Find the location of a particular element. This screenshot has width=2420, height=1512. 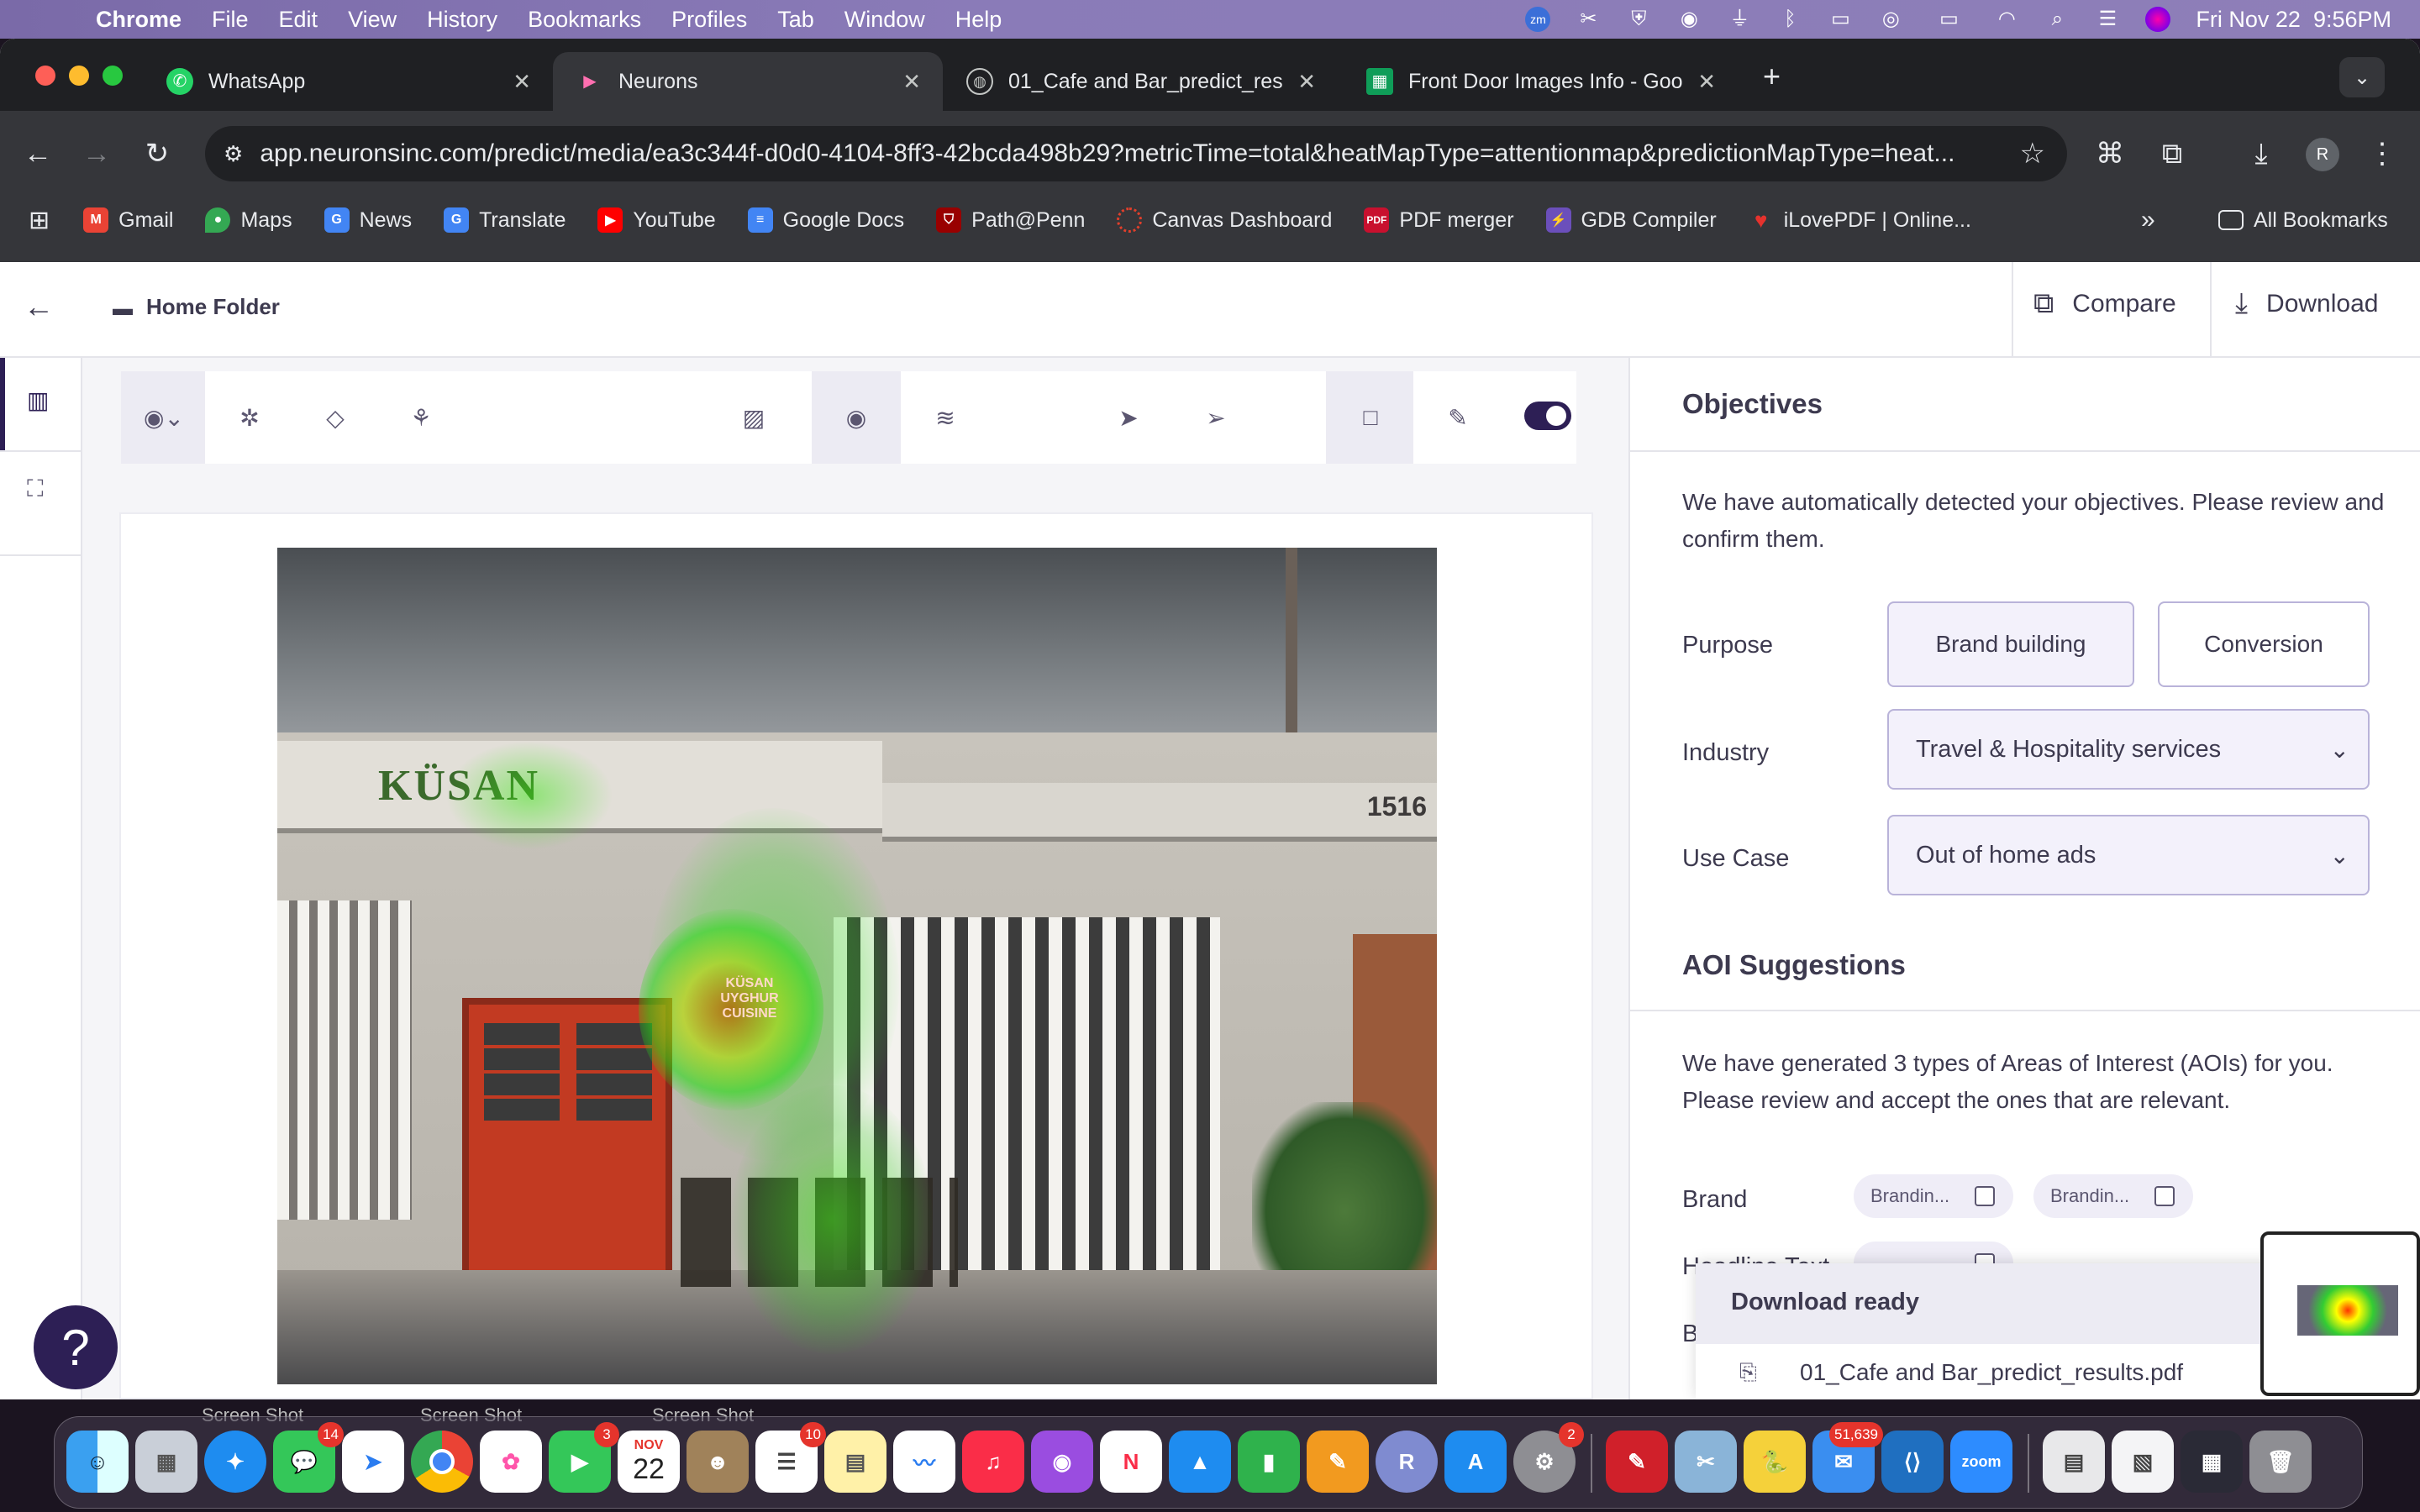

airdrop-icon: ◎ is located at coordinates (1890, 19).